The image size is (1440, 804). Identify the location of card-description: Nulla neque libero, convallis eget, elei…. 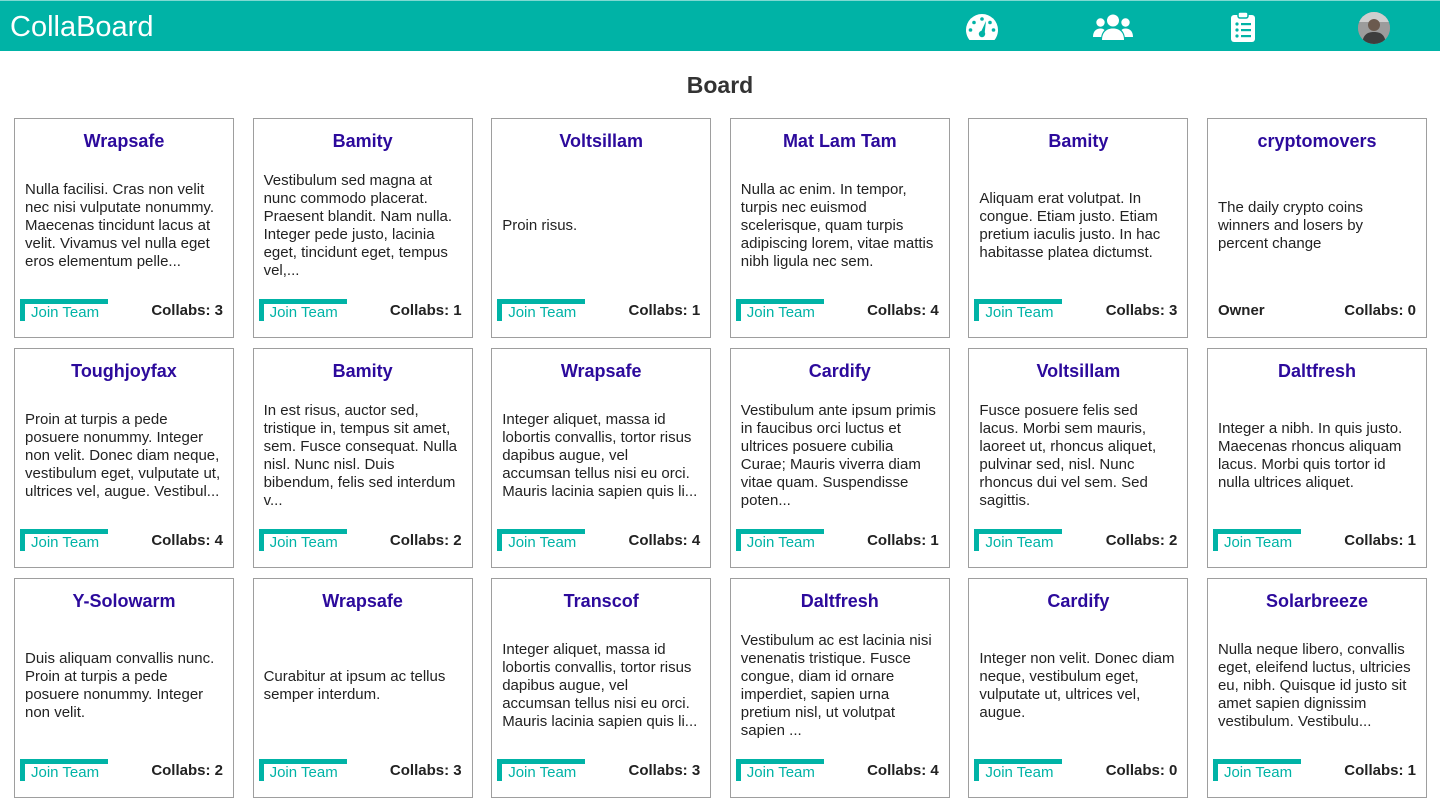
(1314, 685).